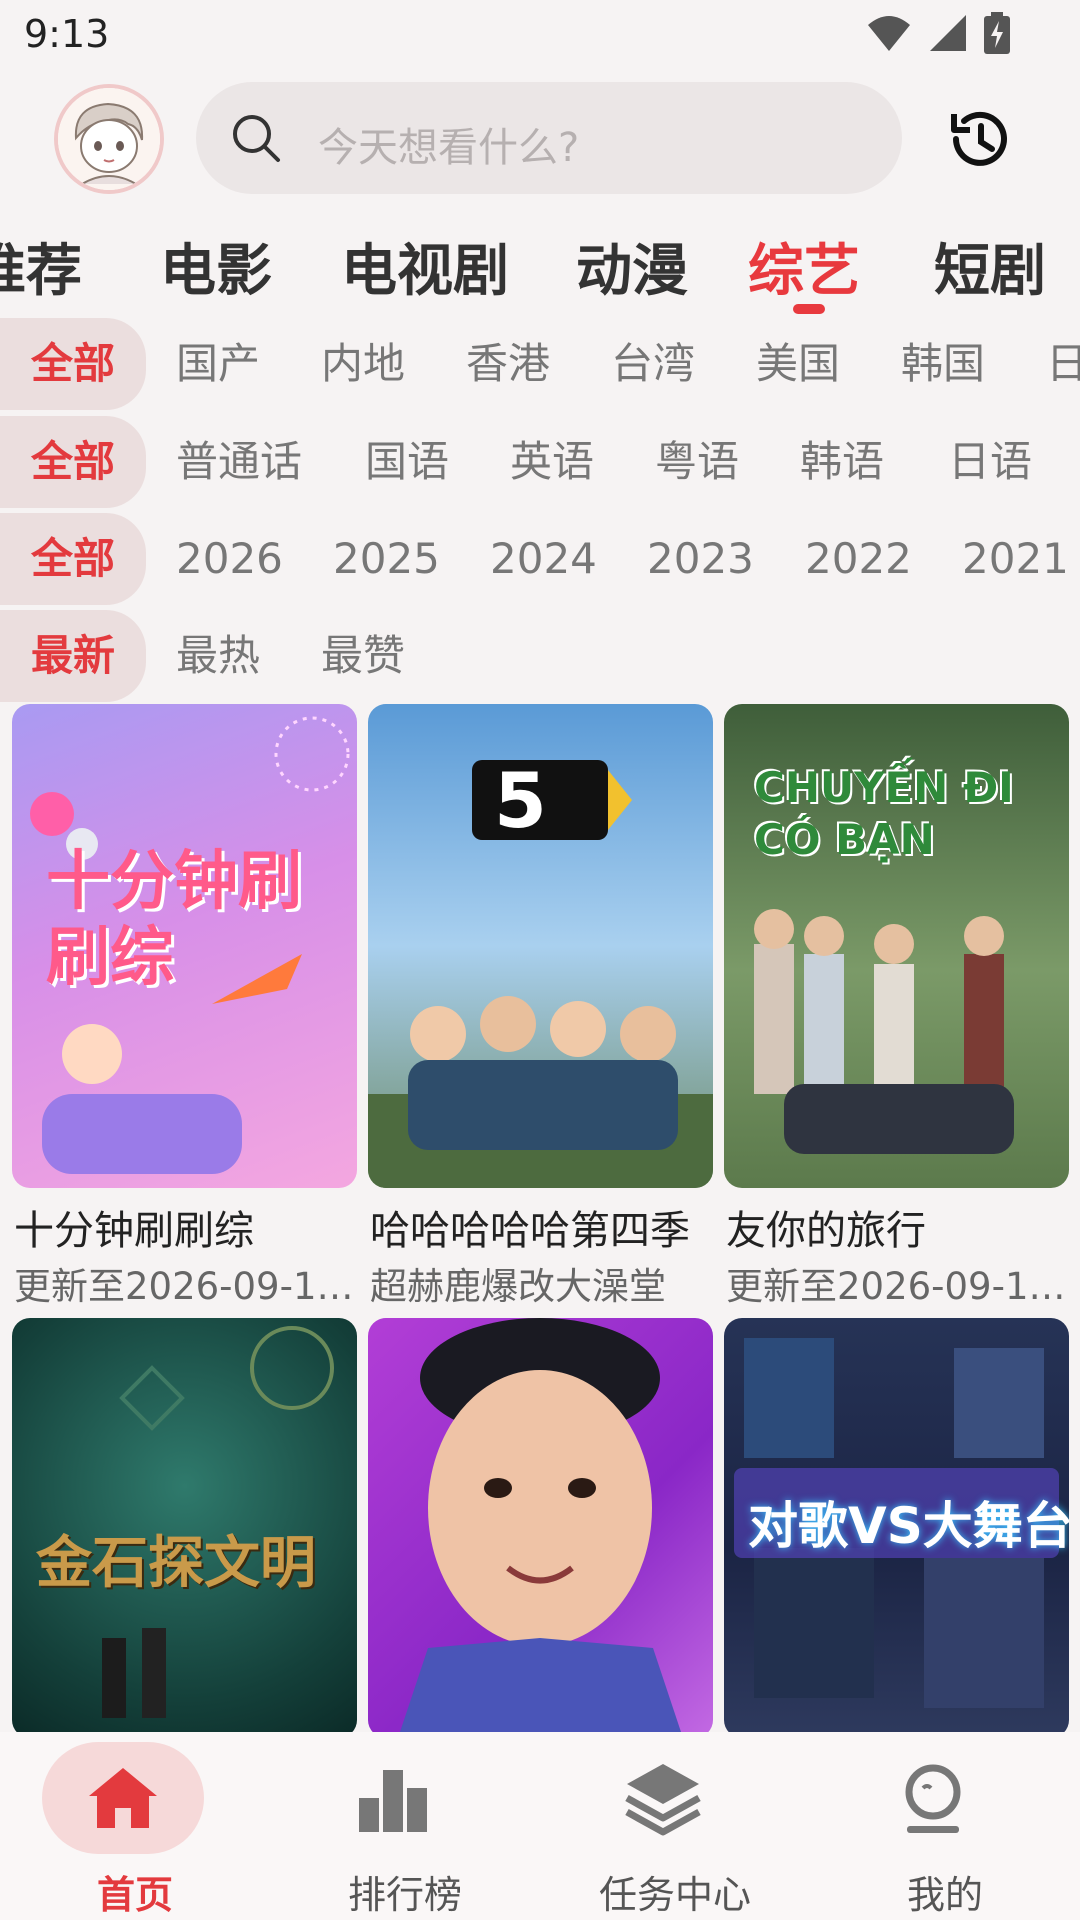 This screenshot has height=1920, width=1080. What do you see at coordinates (540, 946) in the screenshot?
I see `poster-image: 5` at bounding box center [540, 946].